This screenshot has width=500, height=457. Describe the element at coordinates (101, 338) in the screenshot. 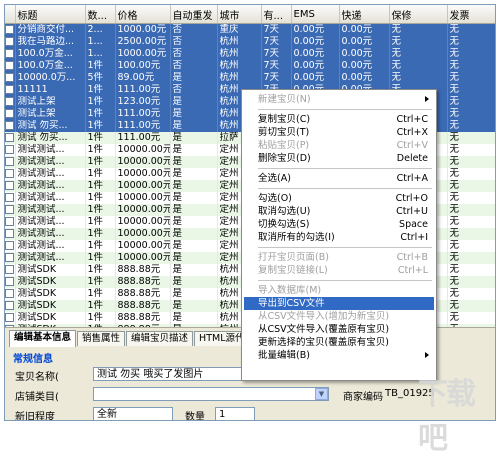

I see `tab-1: 销售属性` at that location.